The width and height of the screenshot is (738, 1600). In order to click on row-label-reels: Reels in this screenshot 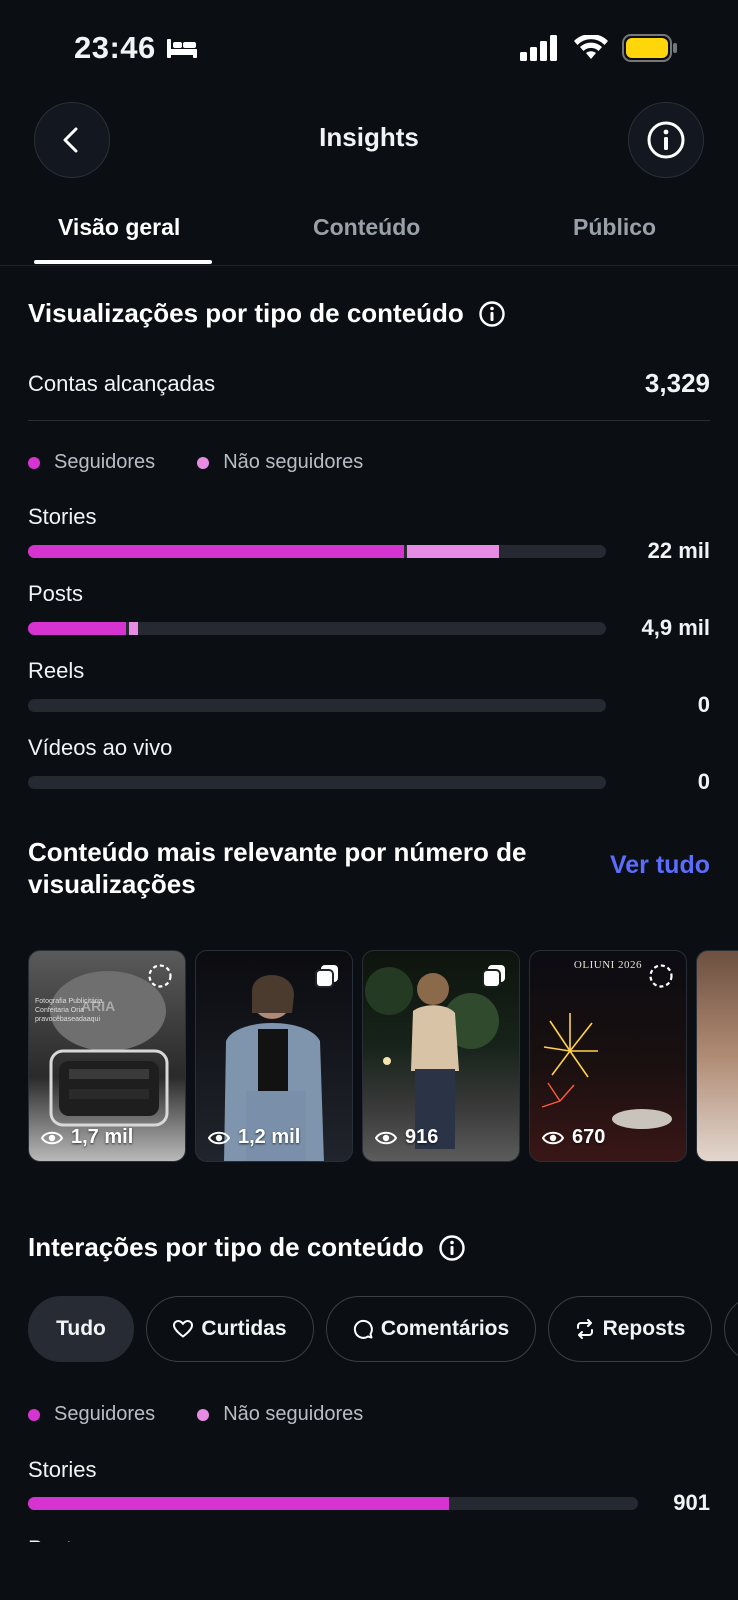, I will do `click(56, 670)`.